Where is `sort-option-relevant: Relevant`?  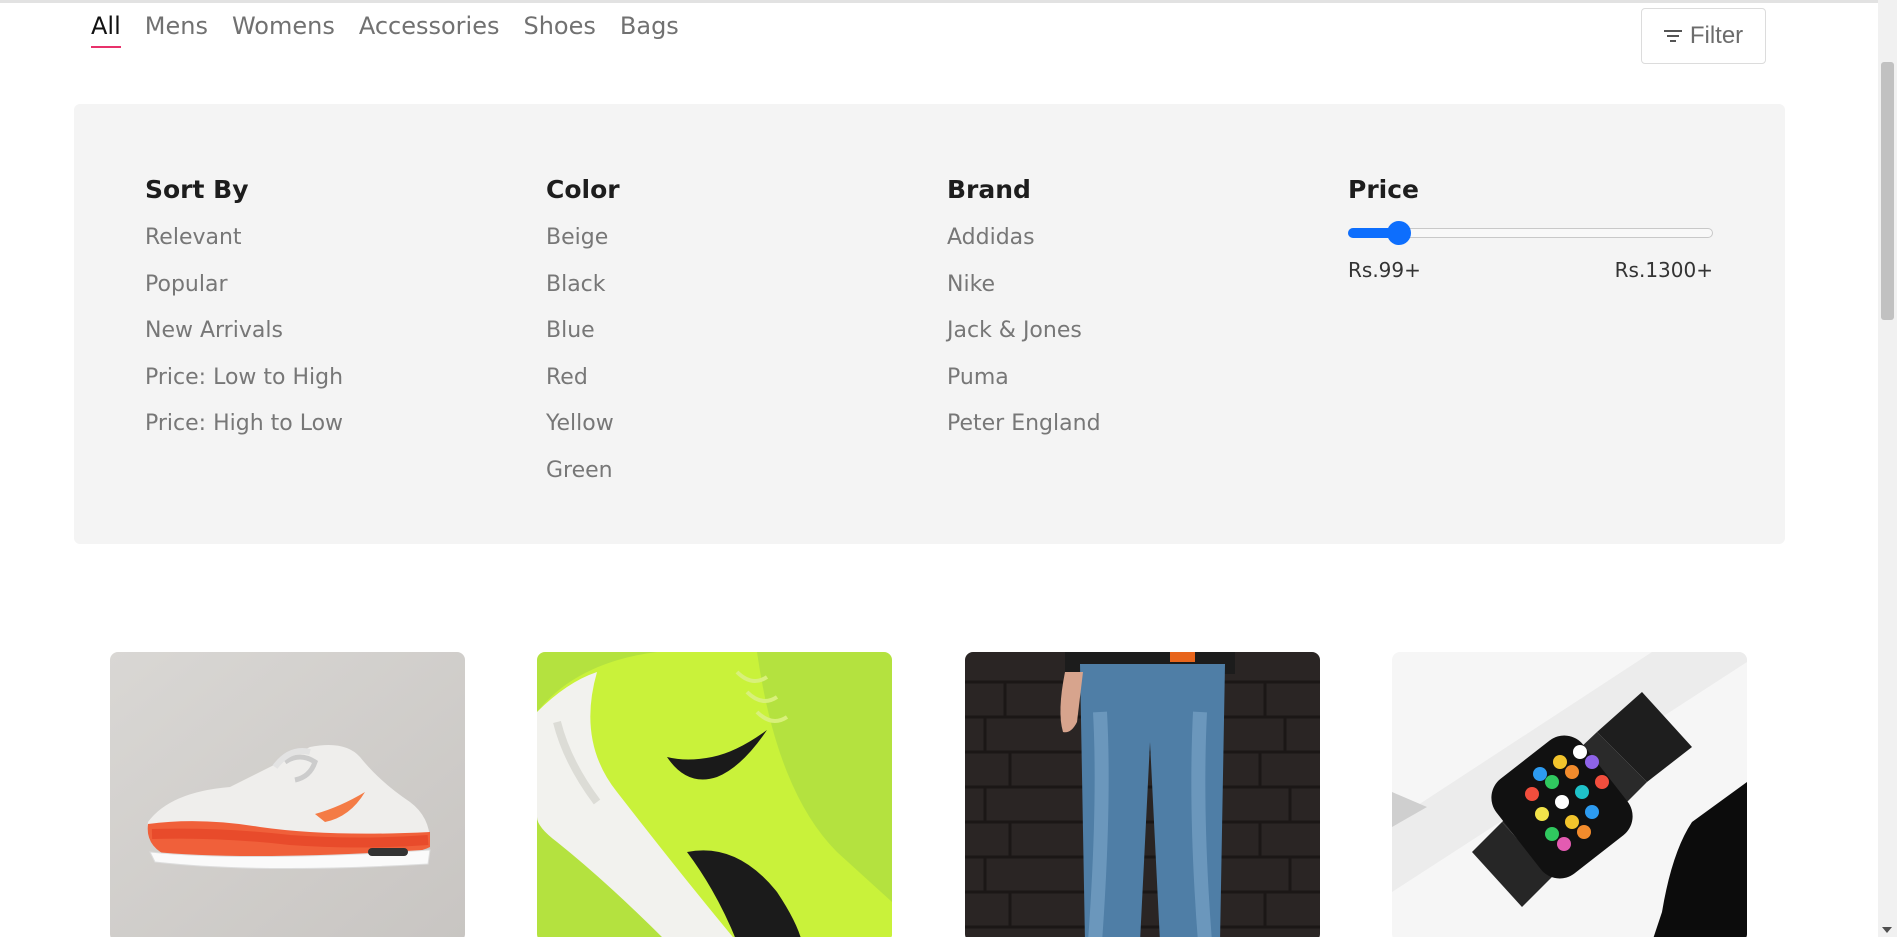
sort-option-relevant: Relevant is located at coordinates (244, 238).